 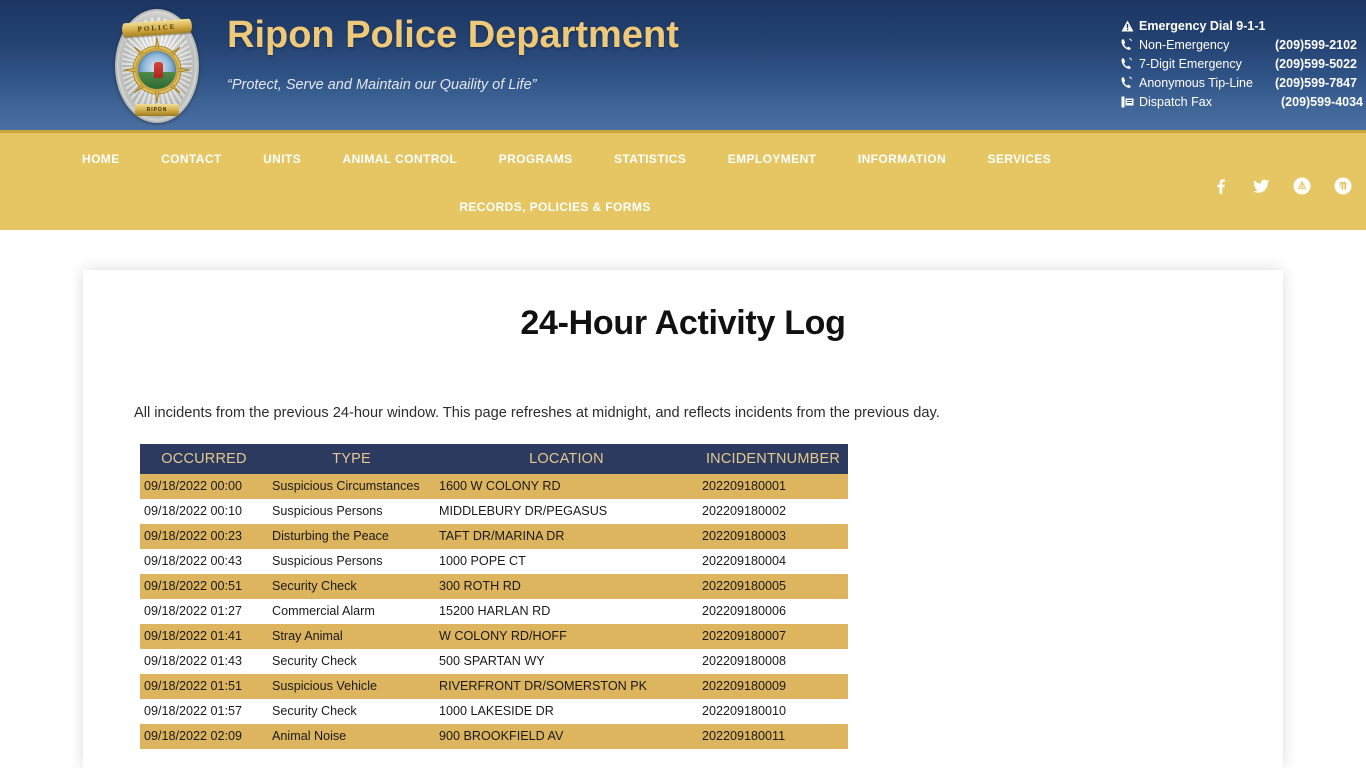 I want to click on cell-occurred: 09/18/2022 01:57, so click(x=204, y=711).